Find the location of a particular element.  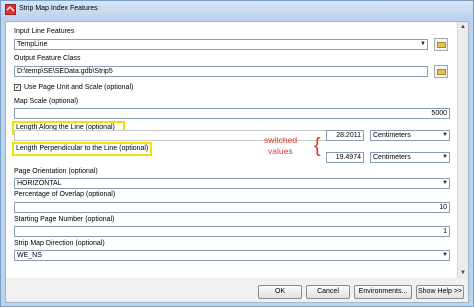

window-title: Strip Map Index Features is located at coordinates (58, 8).